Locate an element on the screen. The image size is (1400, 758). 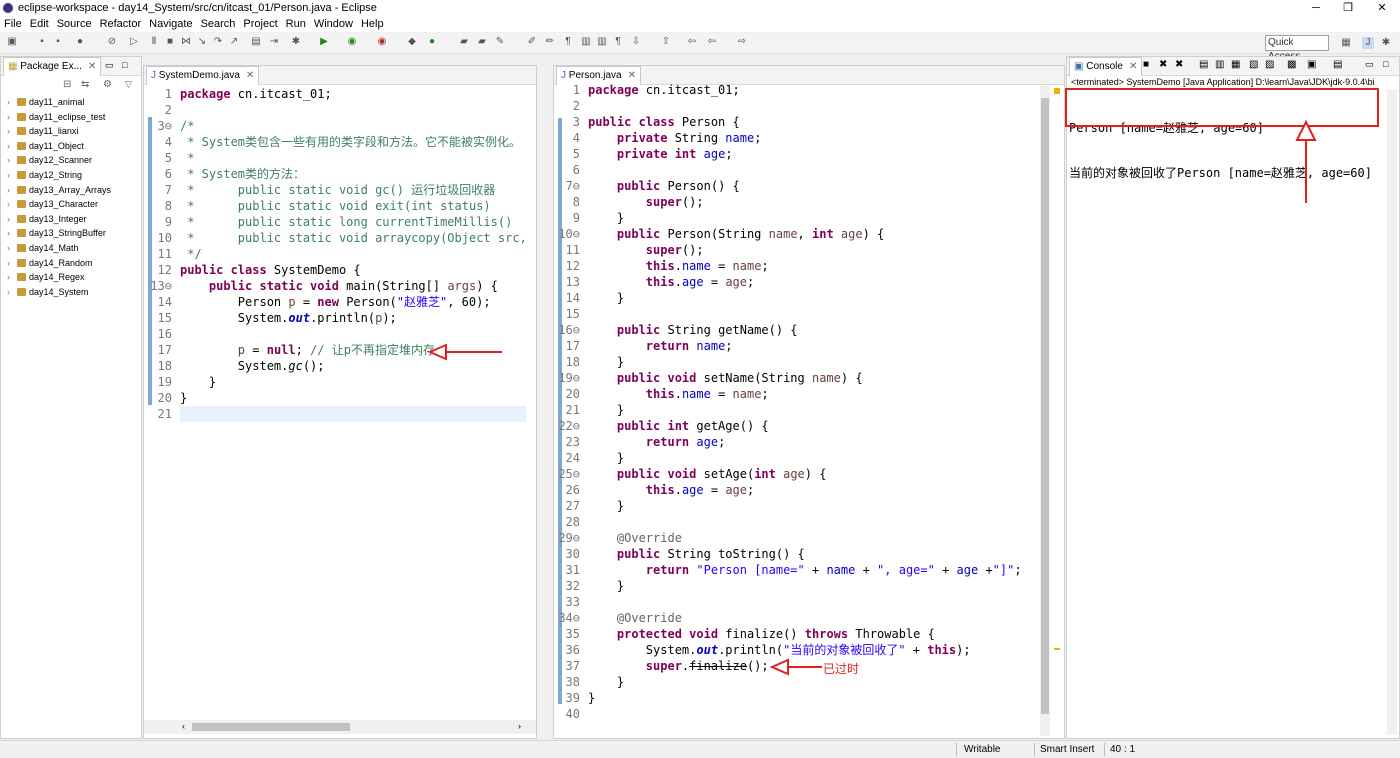
deprecated-annotation-label: 已过时 is located at coordinates (841, 669).